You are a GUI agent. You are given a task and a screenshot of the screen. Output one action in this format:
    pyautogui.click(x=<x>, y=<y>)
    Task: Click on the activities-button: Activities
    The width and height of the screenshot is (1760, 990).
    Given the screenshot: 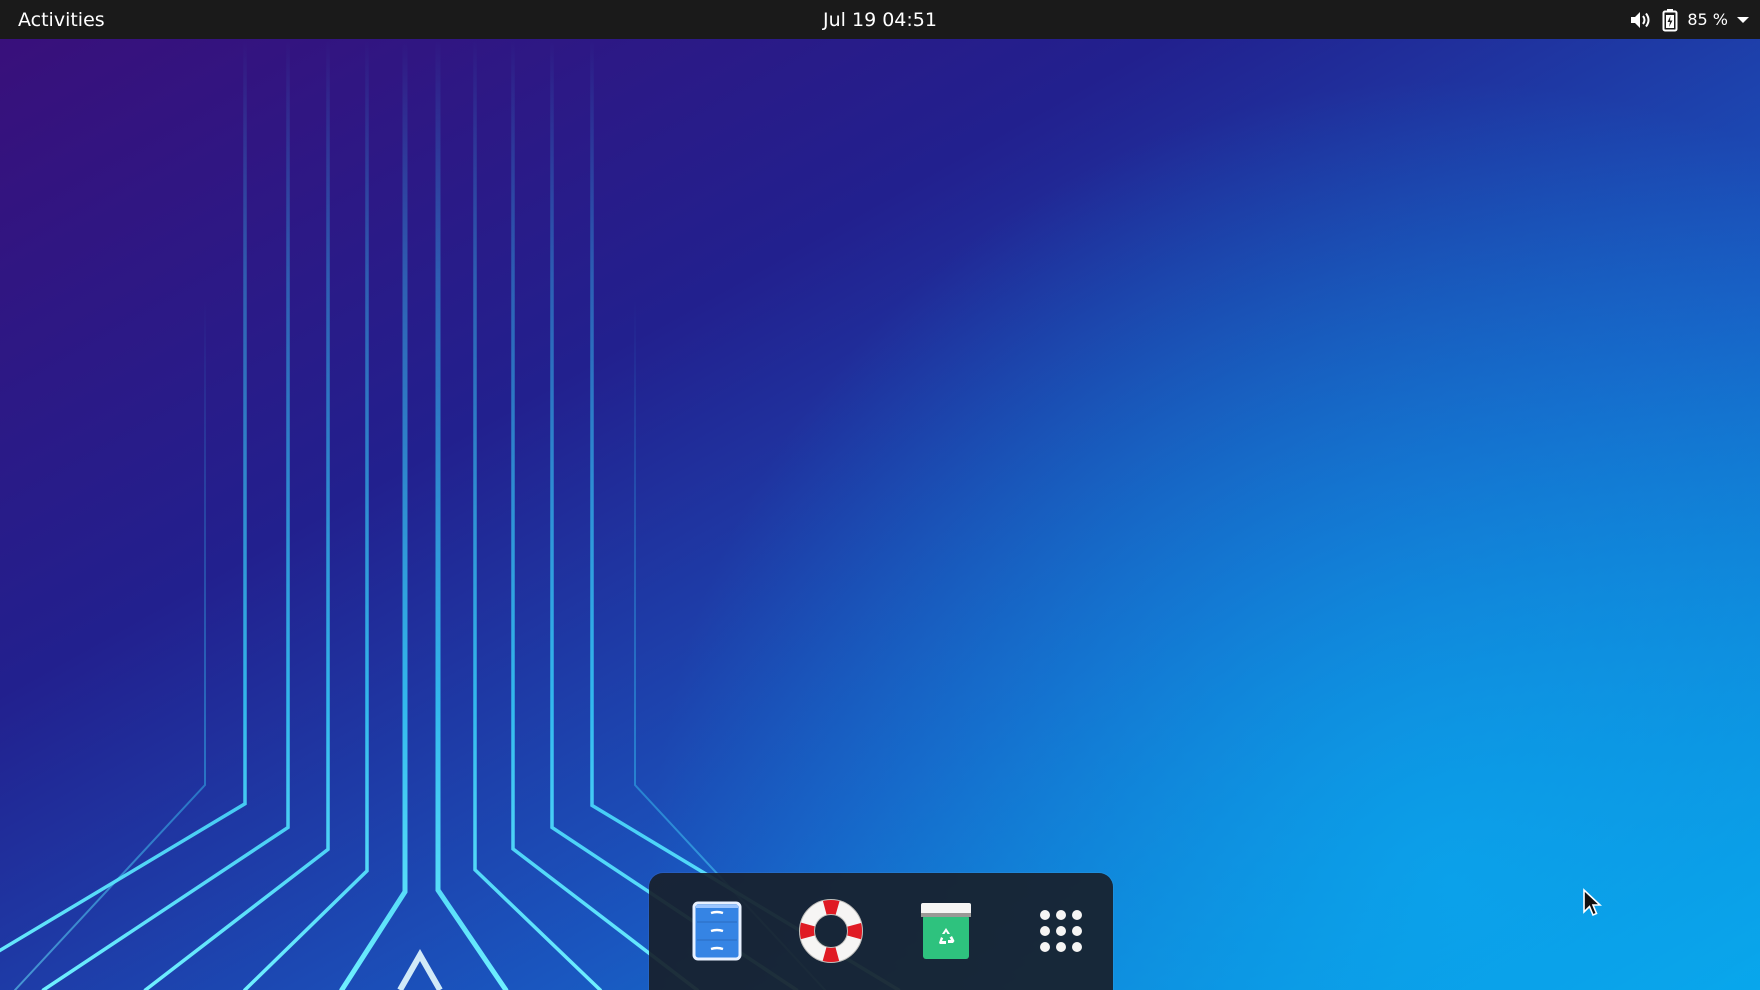 What is the action you would take?
    pyautogui.click(x=61, y=19)
    